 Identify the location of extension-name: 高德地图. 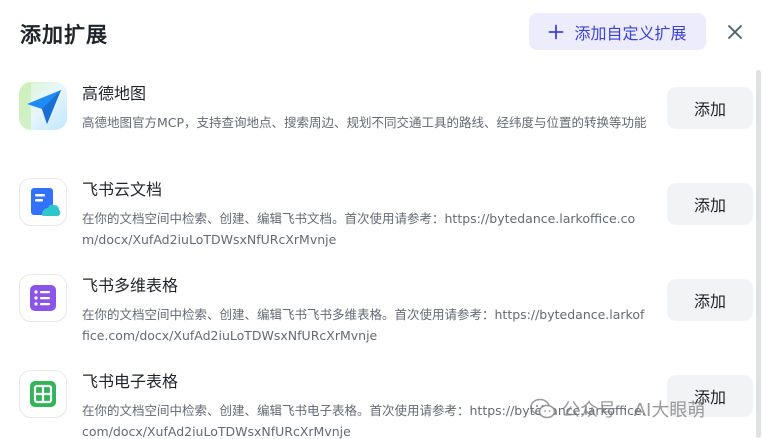
(114, 93).